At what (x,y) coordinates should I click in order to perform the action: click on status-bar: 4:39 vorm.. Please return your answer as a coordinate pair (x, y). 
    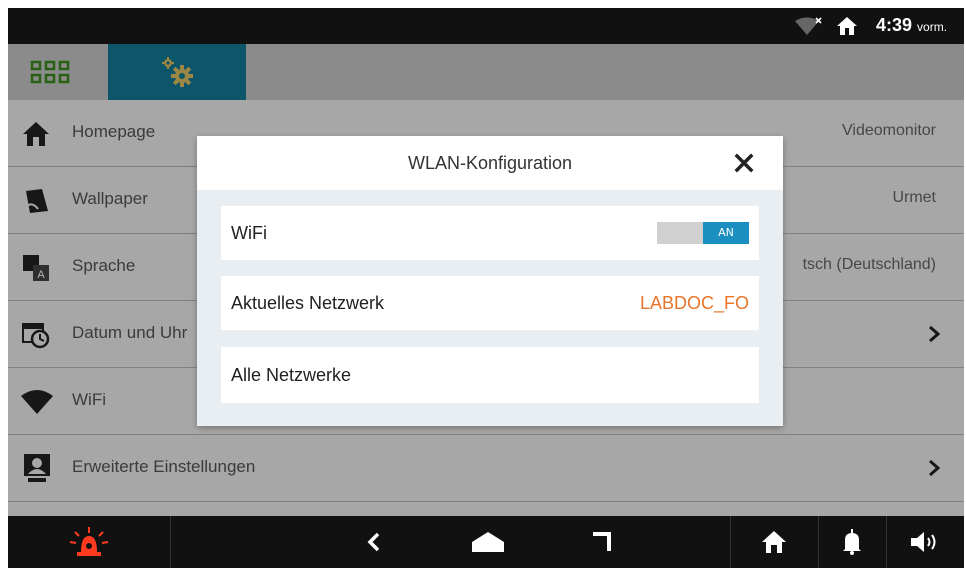
    Looking at the image, I should click on (486, 26).